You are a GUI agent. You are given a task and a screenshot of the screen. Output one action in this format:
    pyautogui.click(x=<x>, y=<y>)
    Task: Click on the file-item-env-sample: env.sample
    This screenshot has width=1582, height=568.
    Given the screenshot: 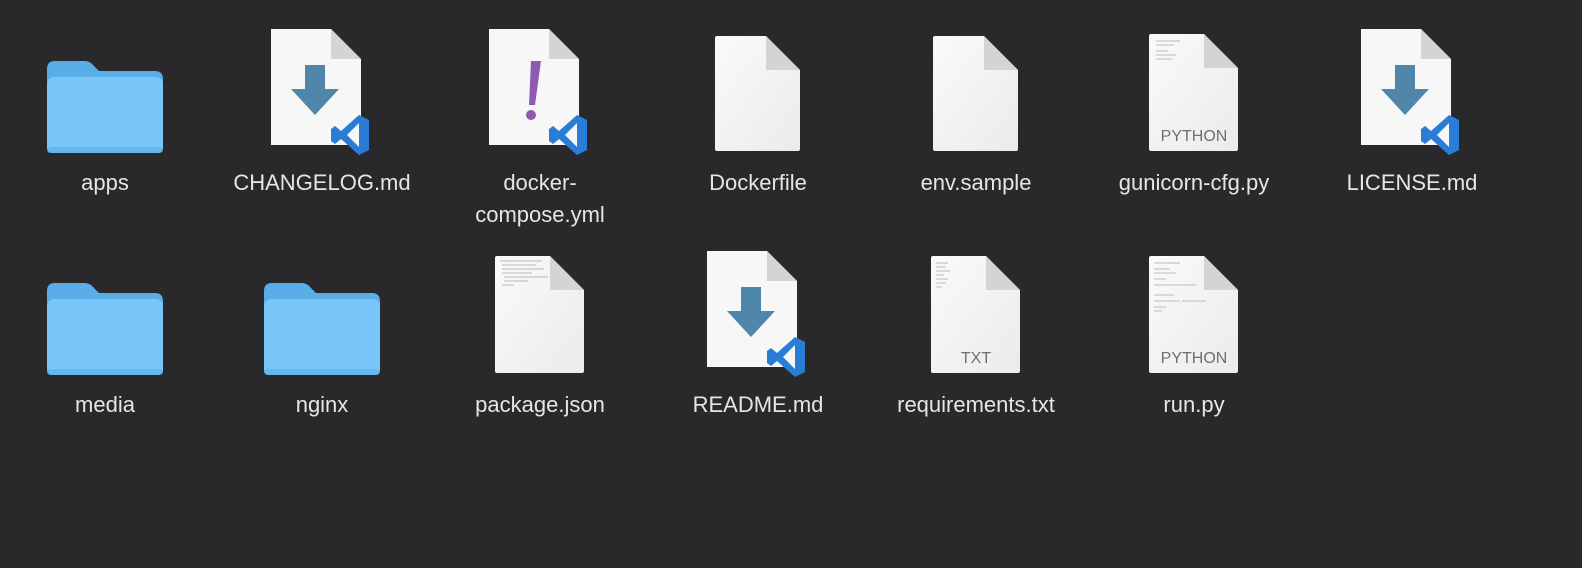 What is the action you would take?
    pyautogui.click(x=976, y=107)
    